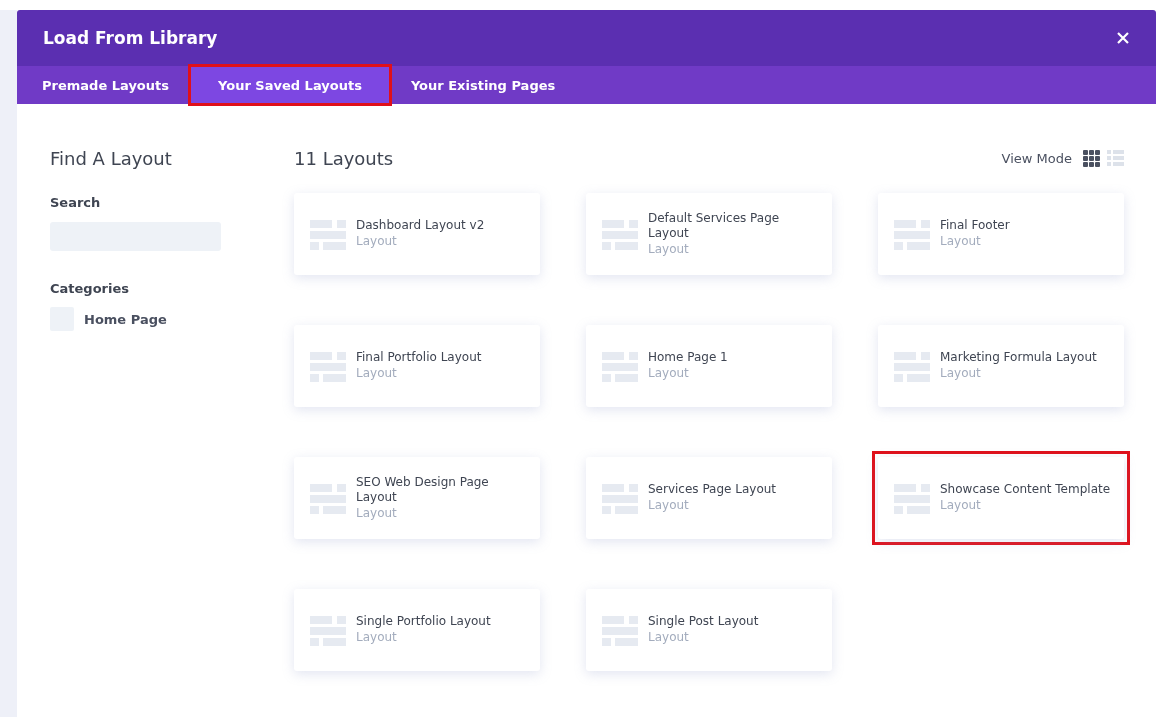 The width and height of the screenshot is (1156, 717). What do you see at coordinates (419, 357) in the screenshot?
I see `layout-title: Final Portfolio Layout` at bounding box center [419, 357].